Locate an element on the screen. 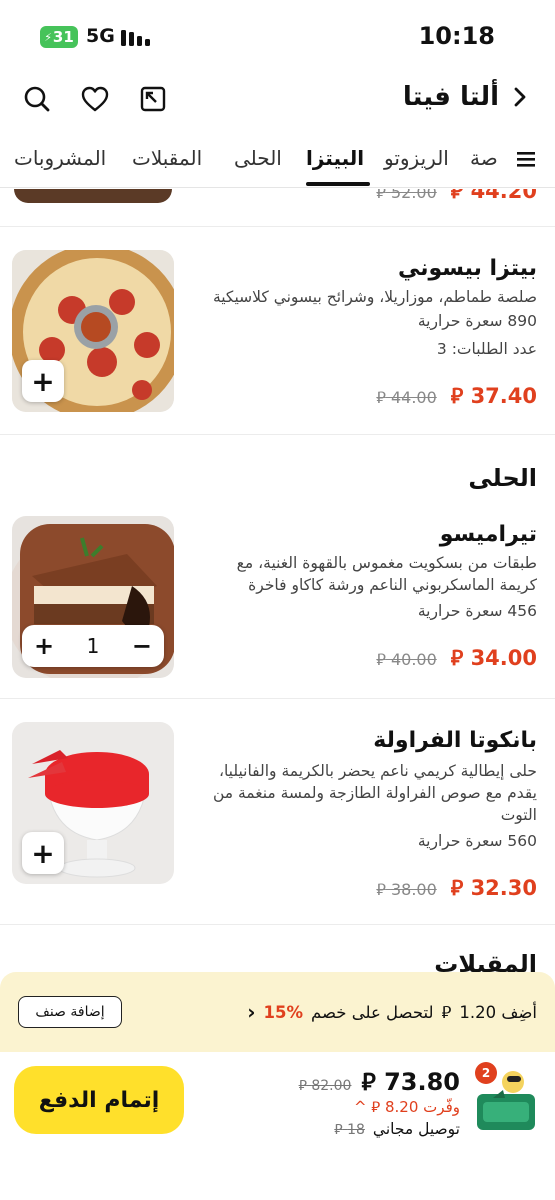 This screenshot has width=555, height=1200. quantity-value: 1 is located at coordinates (93, 646).